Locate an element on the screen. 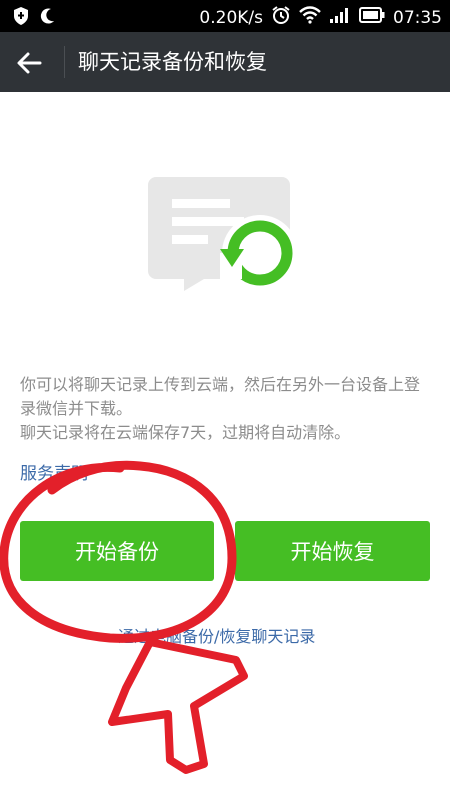  alarm-icon is located at coordinates (281, 17).